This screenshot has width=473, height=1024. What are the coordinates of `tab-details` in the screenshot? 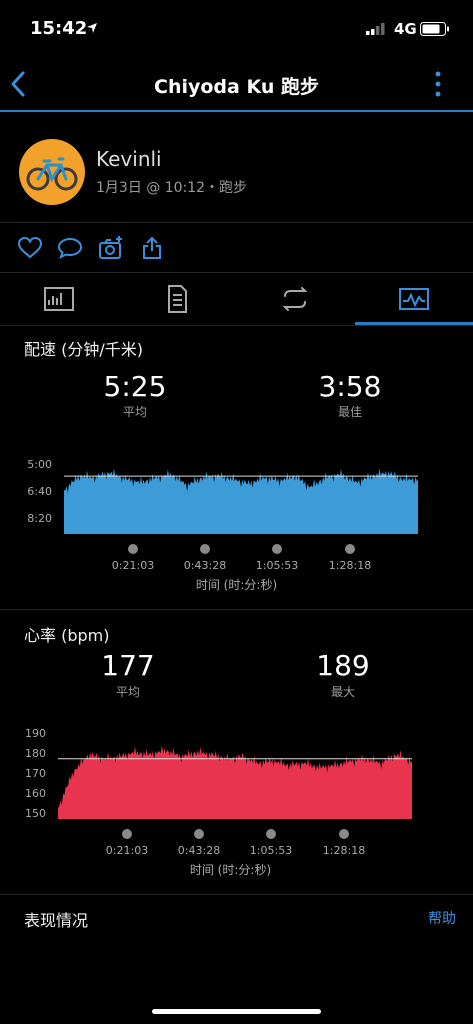 It's located at (177, 299).